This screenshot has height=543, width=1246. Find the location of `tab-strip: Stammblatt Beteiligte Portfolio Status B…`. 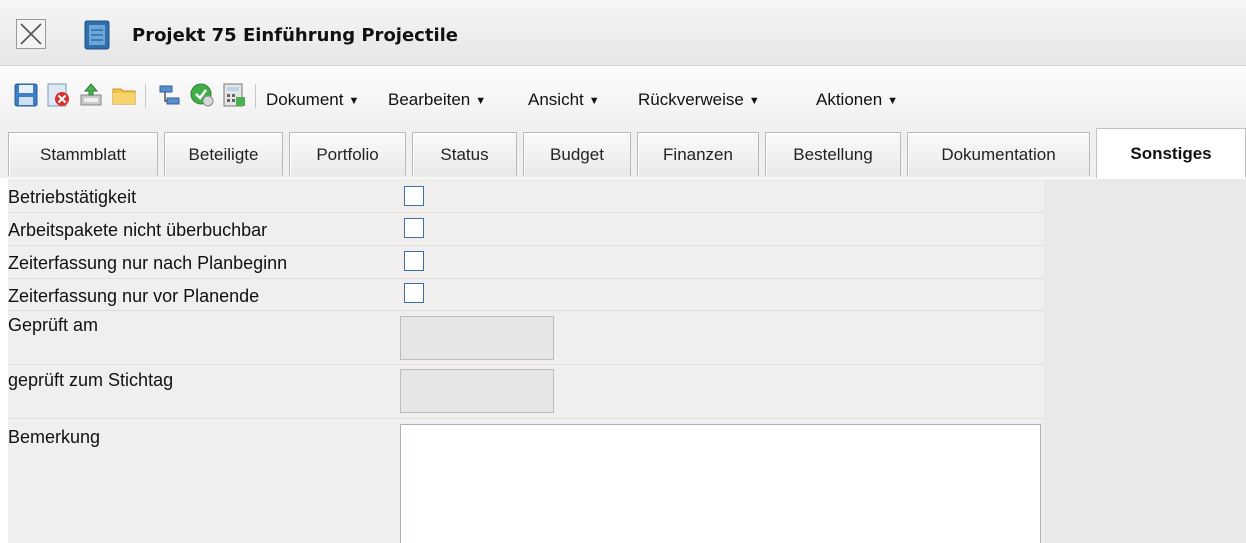

tab-strip: Stammblatt Beteiligte Portfolio Status B… is located at coordinates (623, 151).